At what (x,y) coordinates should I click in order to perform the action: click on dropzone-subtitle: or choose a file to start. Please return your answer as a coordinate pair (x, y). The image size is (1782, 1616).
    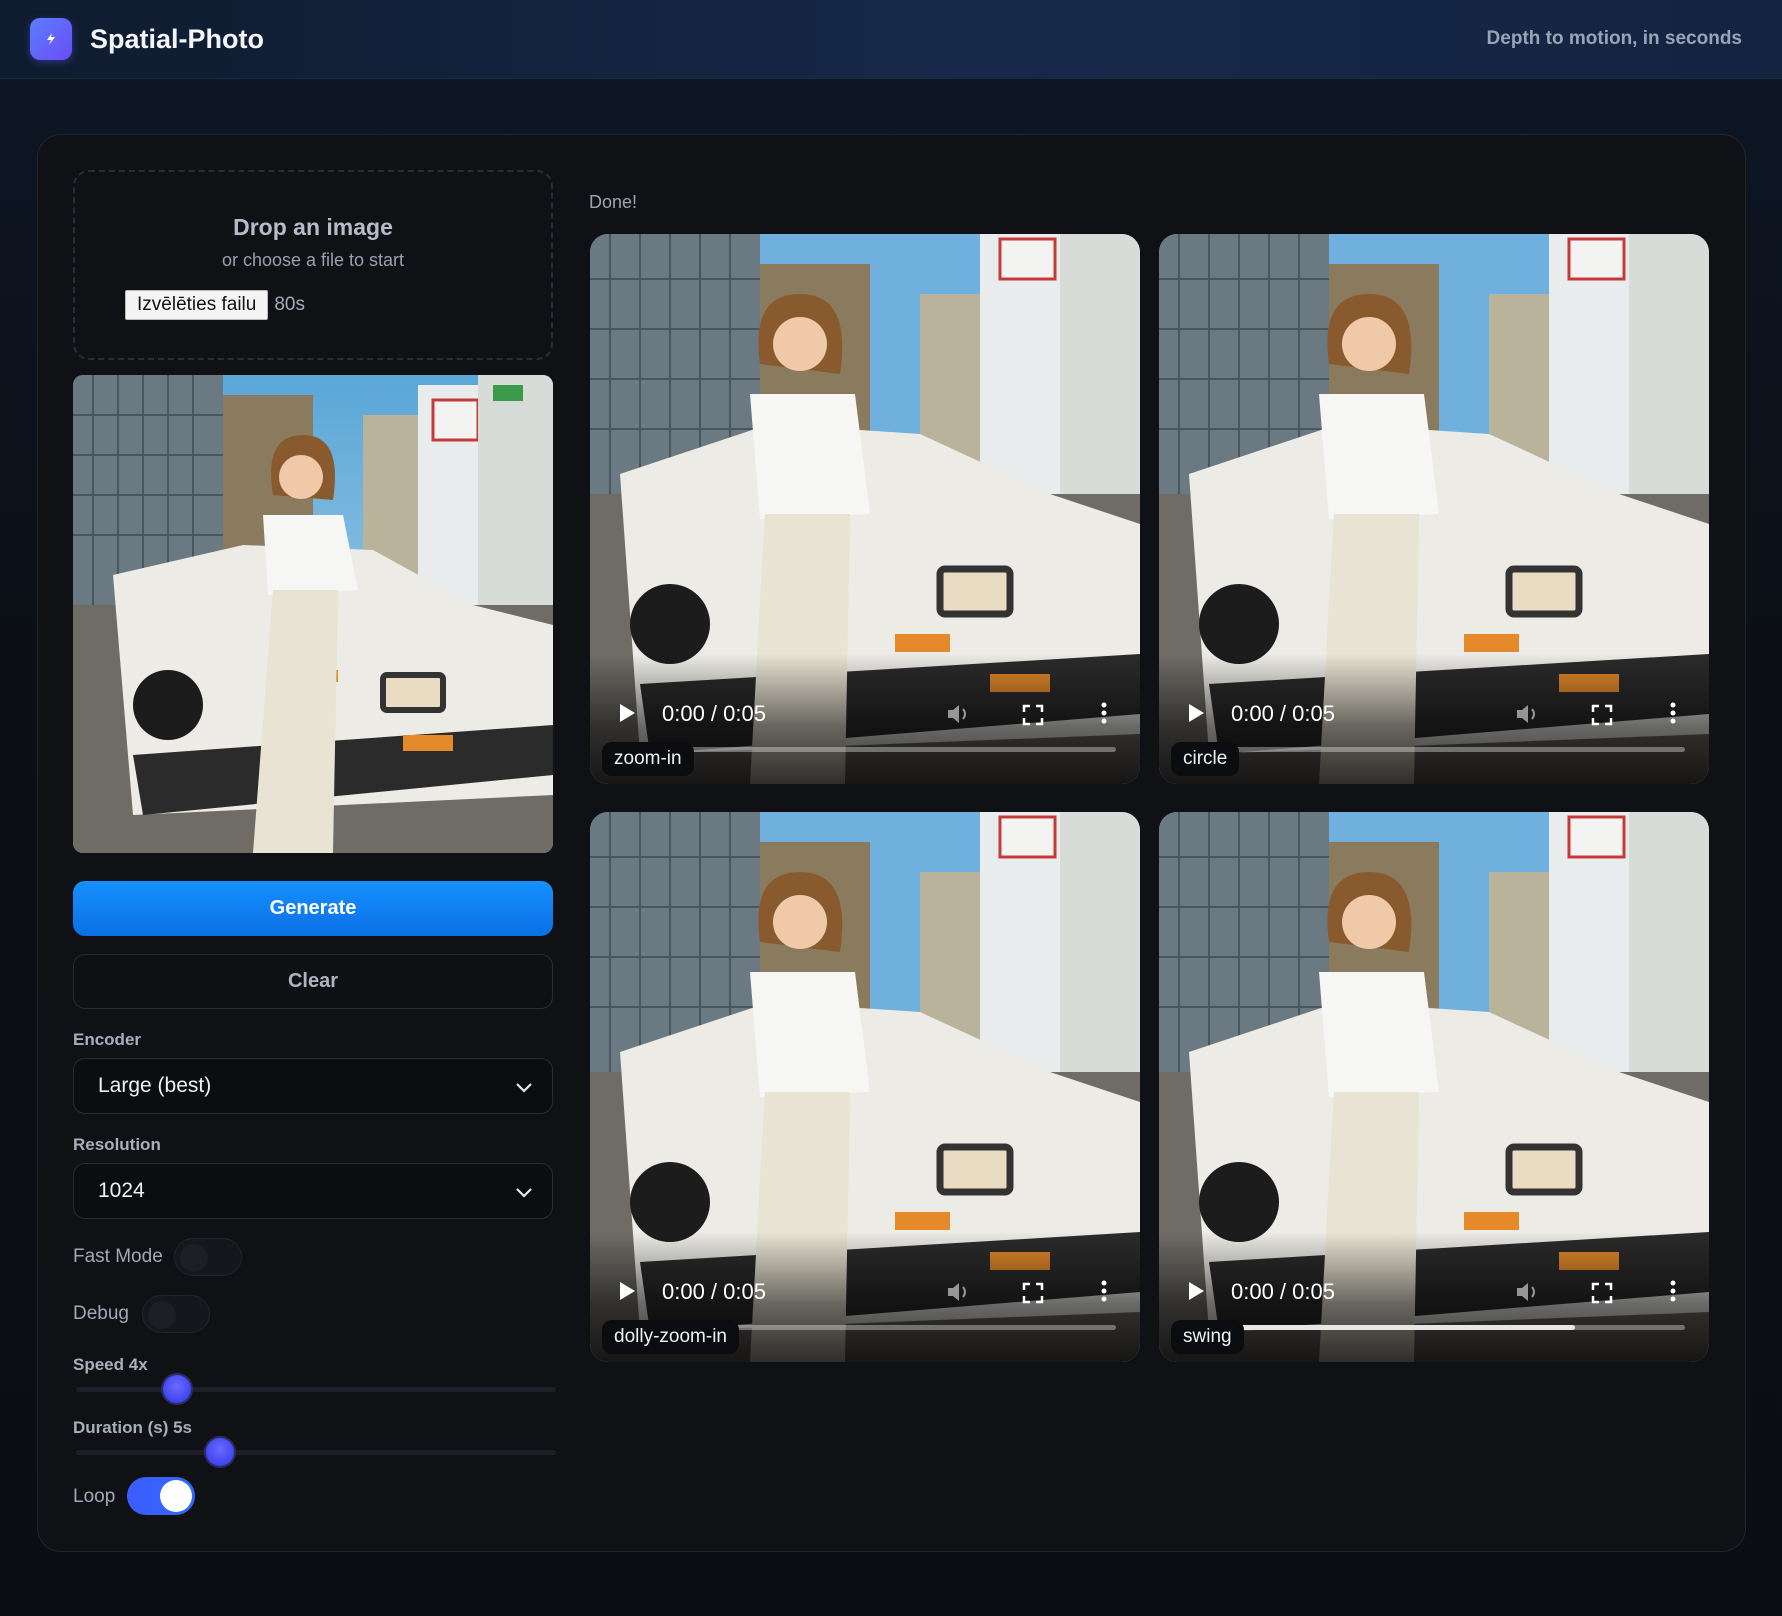
    Looking at the image, I should click on (313, 260).